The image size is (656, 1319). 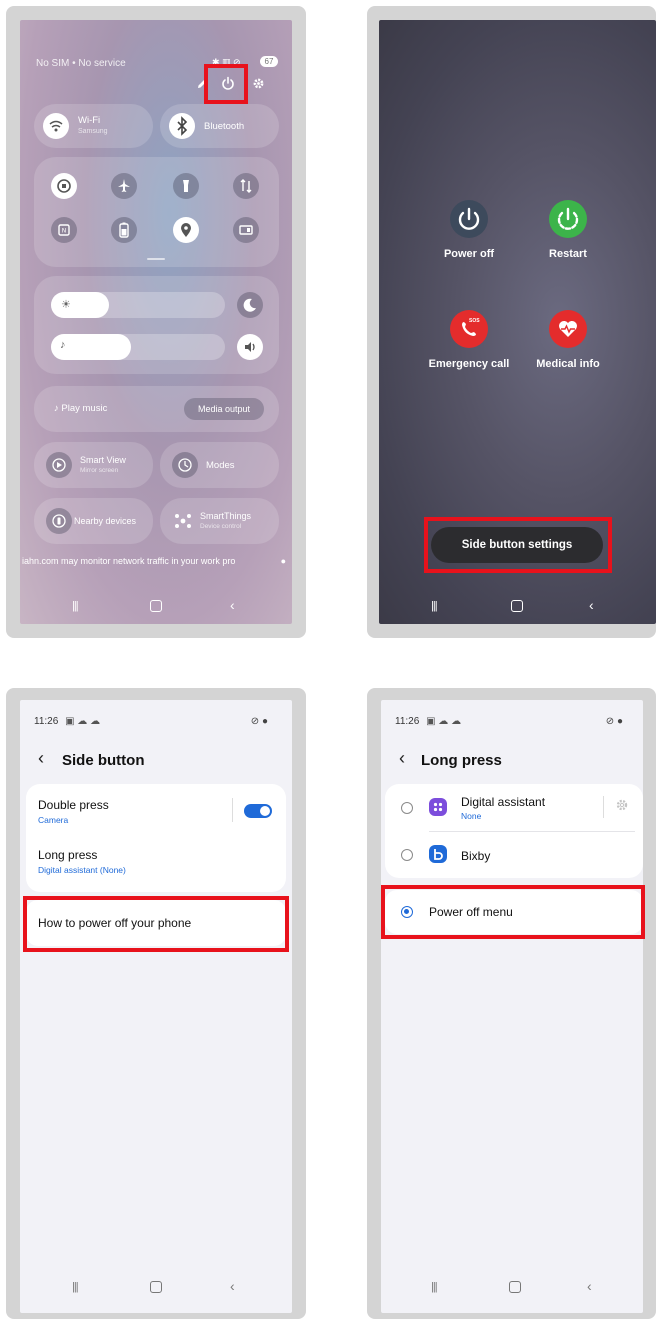 I want to click on svg-text: N, so click(x=64, y=231).